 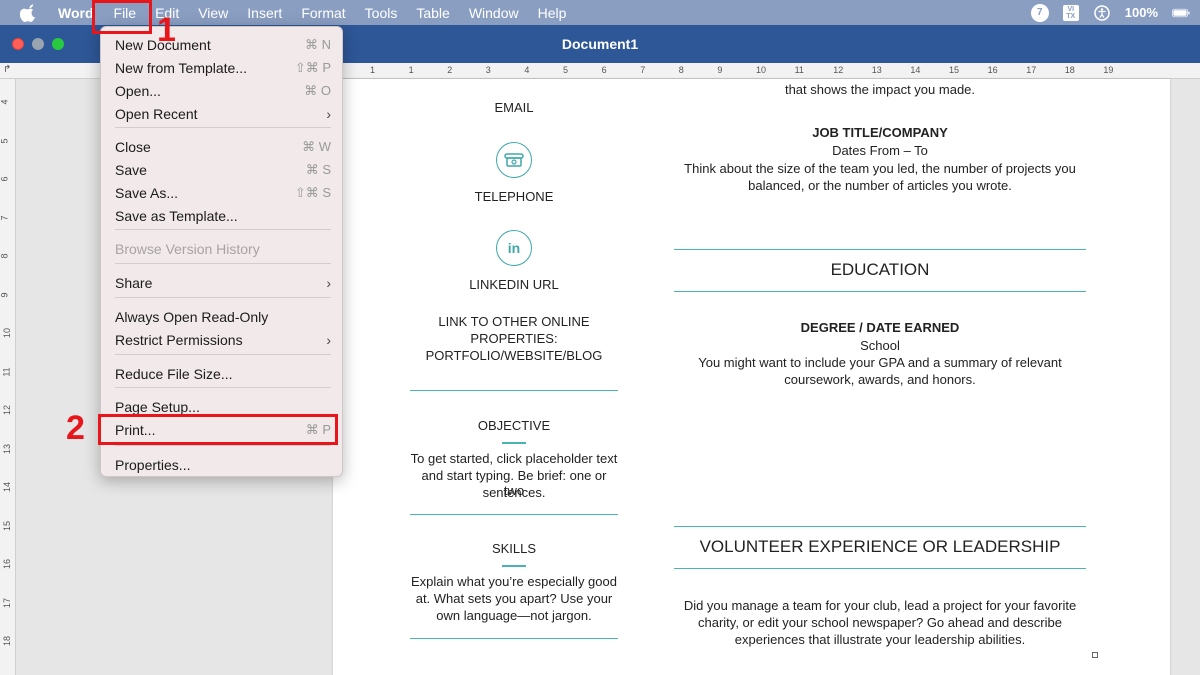 I want to click on other-links-line2: PROPERTIES:, so click(x=514, y=338).